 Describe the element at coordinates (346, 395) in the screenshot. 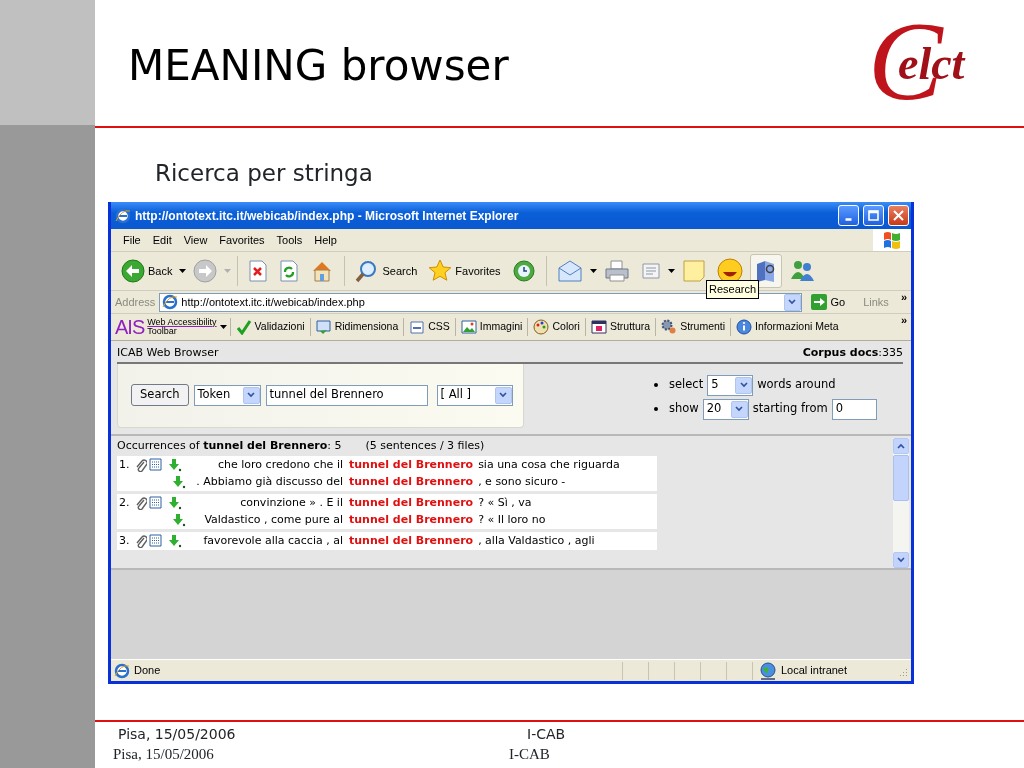

I see `query-field: tunnel del Brennero` at that location.